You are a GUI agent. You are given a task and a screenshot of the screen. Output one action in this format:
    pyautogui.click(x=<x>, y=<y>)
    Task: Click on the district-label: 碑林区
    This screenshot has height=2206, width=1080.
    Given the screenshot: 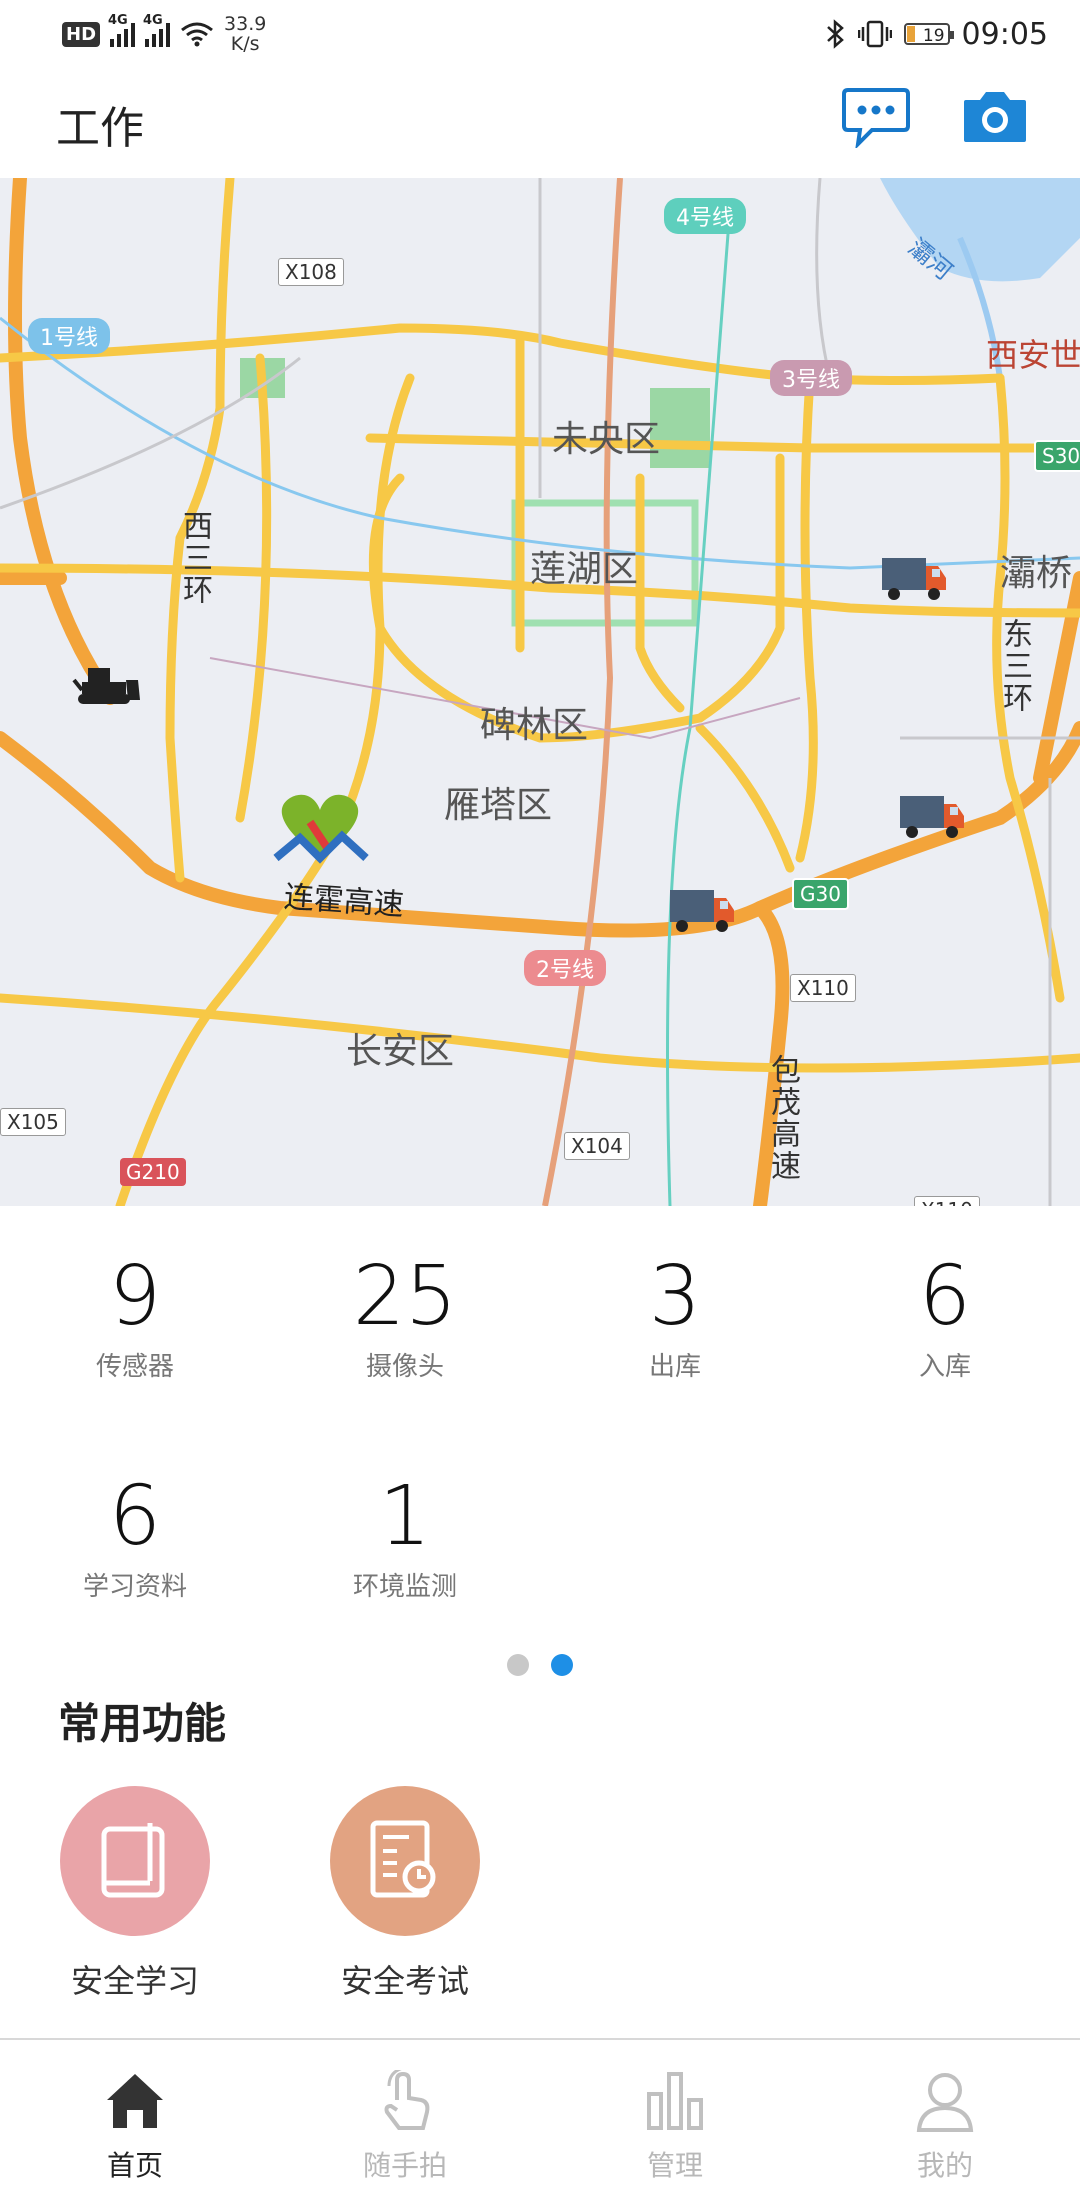 What is the action you would take?
    pyautogui.click(x=534, y=725)
    